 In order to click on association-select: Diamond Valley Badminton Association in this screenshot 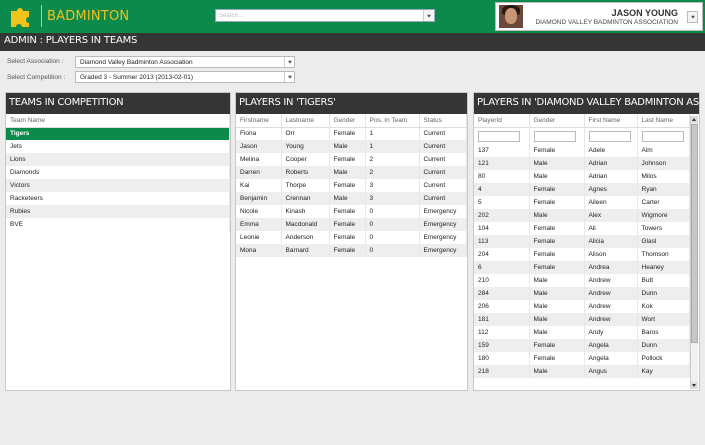, I will do `click(185, 62)`.